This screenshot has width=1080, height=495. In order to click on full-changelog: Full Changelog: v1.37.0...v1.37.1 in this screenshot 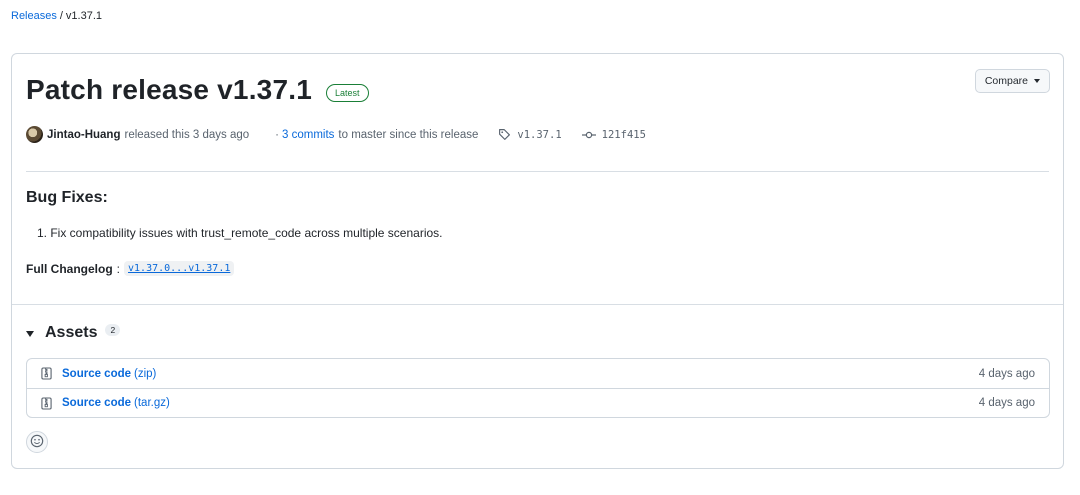, I will do `click(130, 268)`.